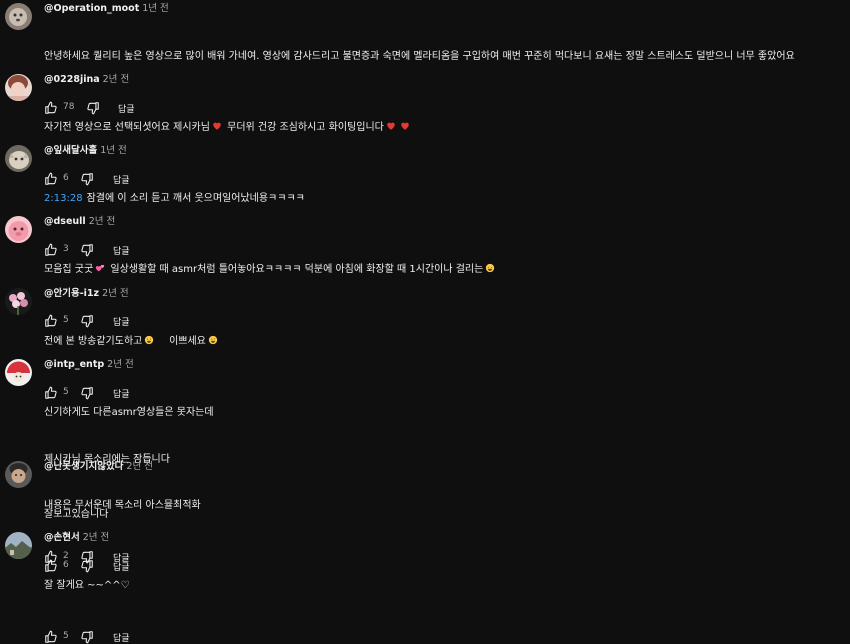 The height and width of the screenshot is (644, 850). What do you see at coordinates (88, 637) in the screenshot?
I see `dislike-icon` at bounding box center [88, 637].